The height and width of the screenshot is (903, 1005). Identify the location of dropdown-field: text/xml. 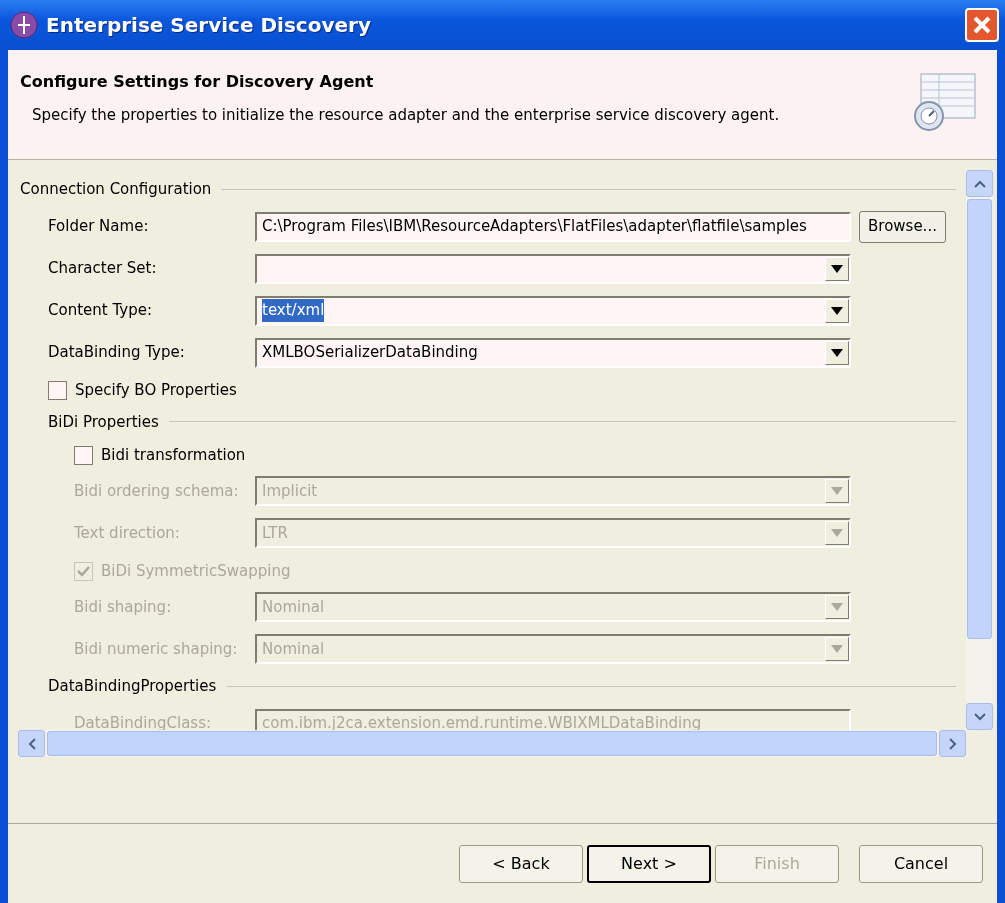
(553, 310).